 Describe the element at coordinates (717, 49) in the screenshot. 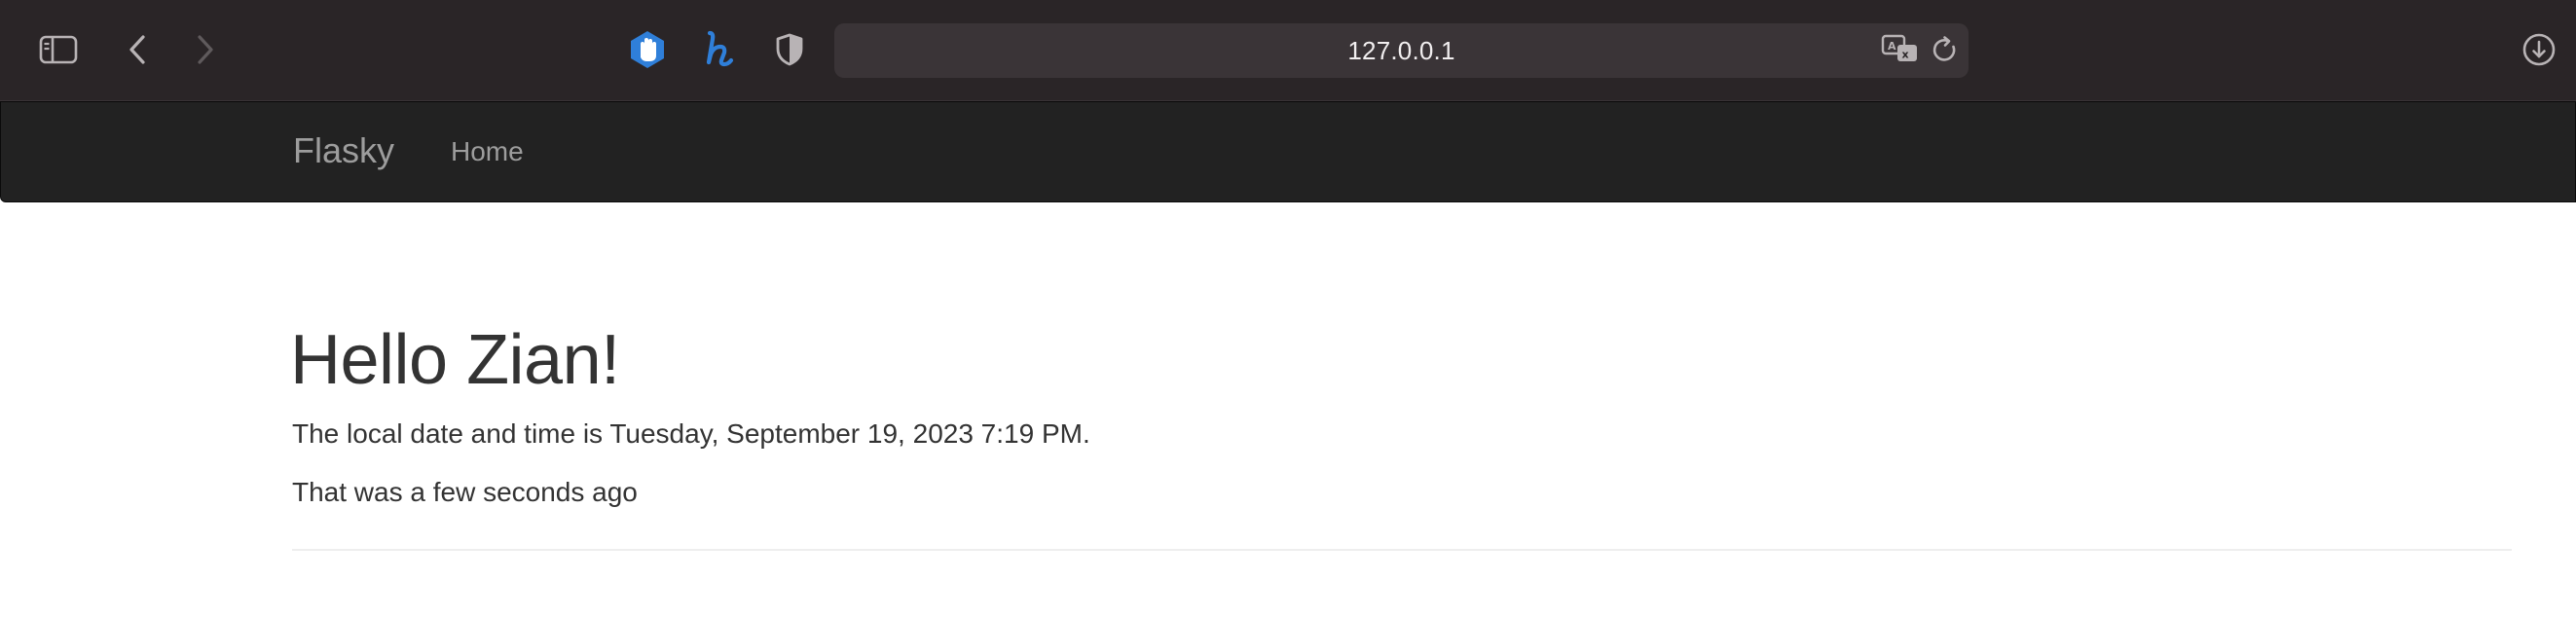

I see `honey-h-icon` at that location.